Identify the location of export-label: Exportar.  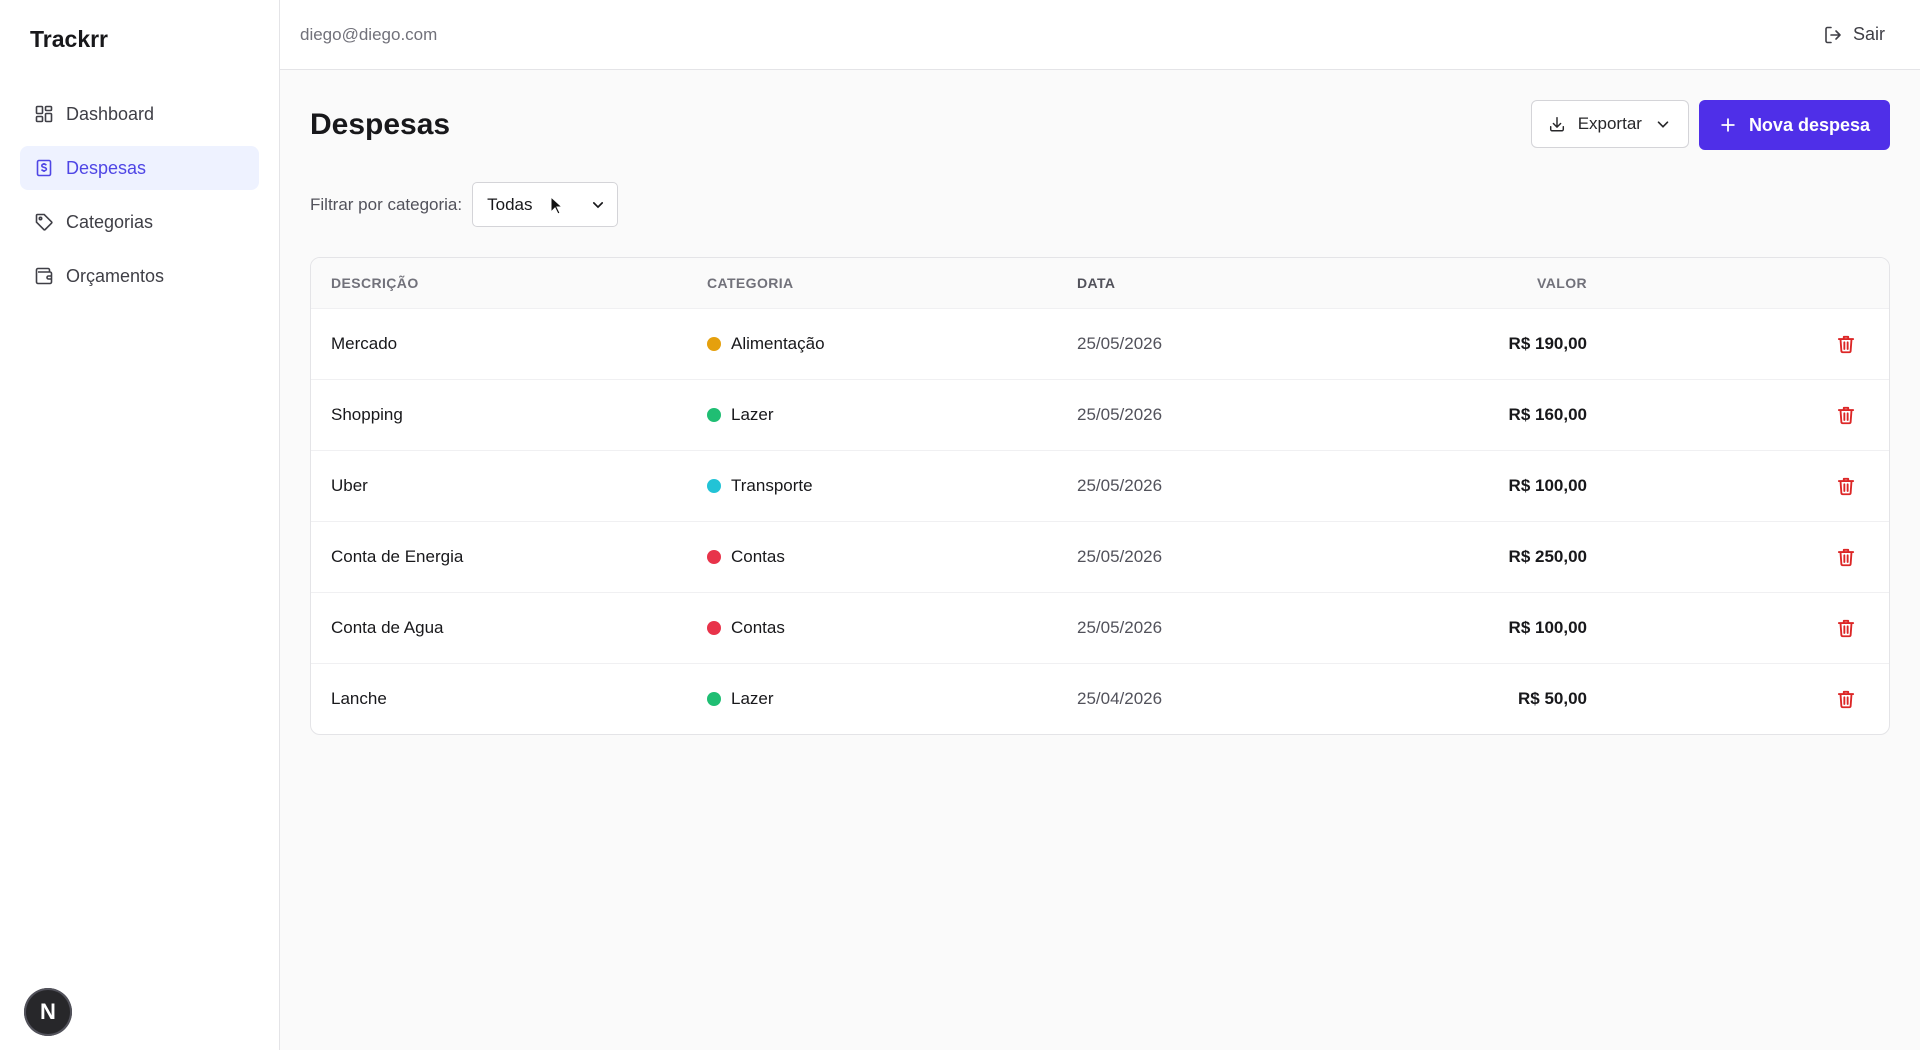
(1609, 123).